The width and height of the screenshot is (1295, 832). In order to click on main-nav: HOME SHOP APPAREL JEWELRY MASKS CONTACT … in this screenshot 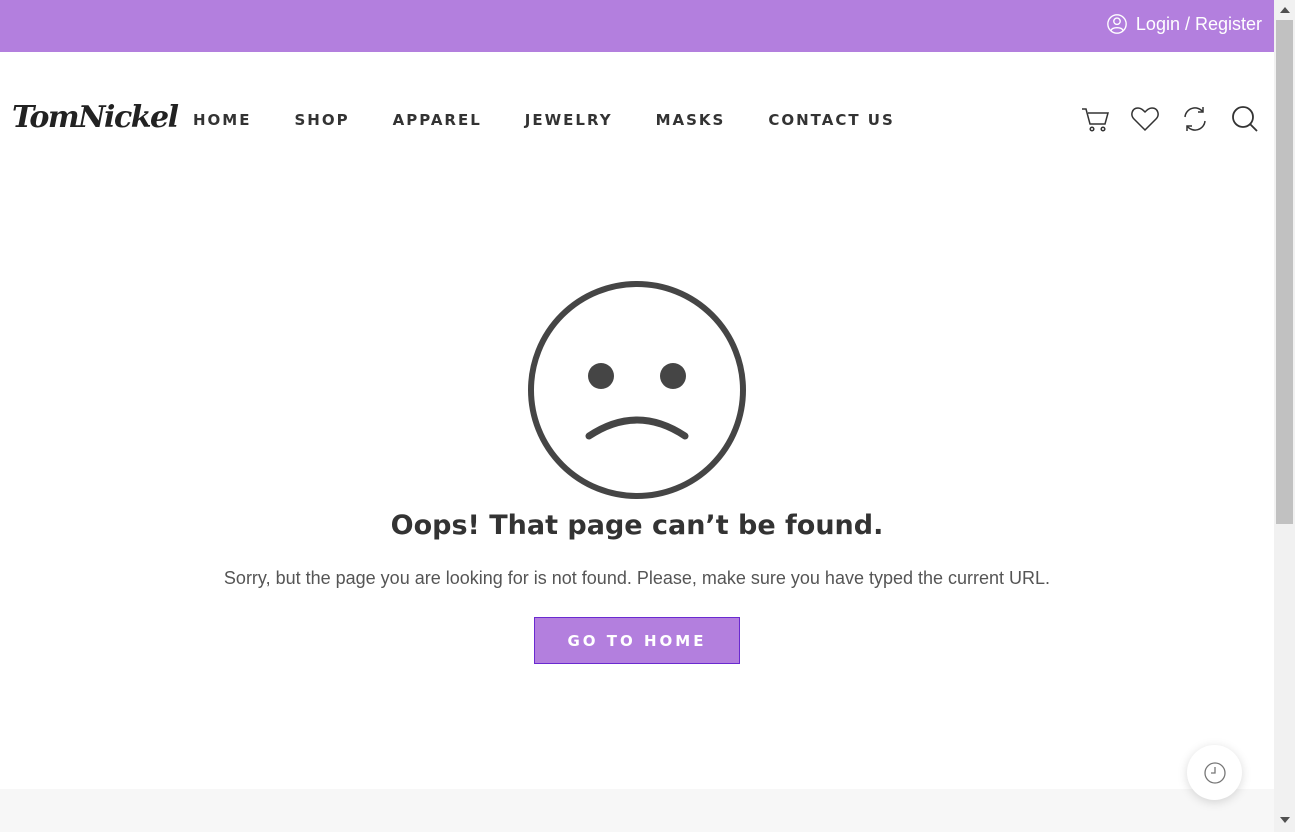, I will do `click(565, 120)`.